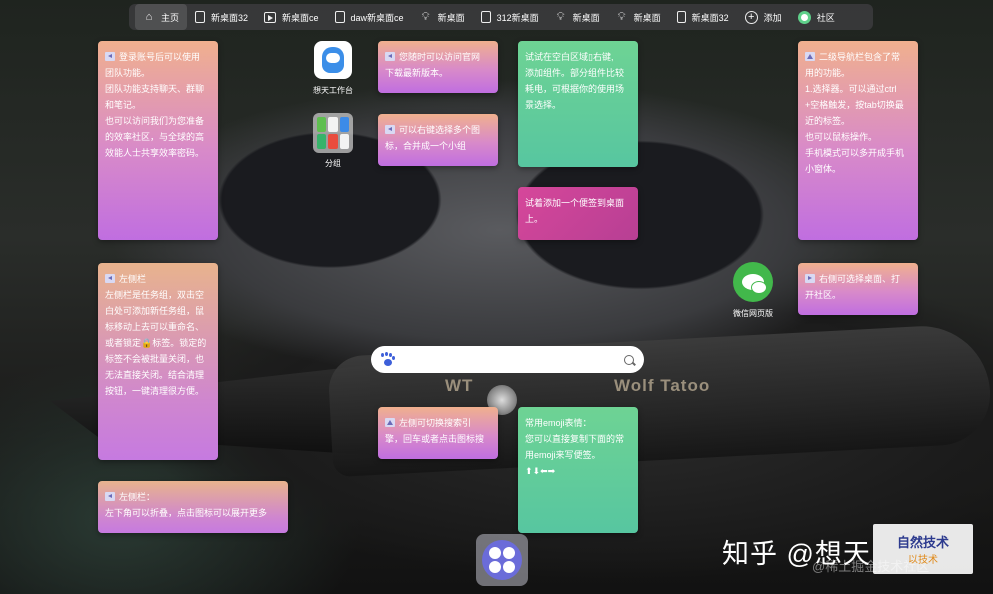  I want to click on app-group-label: 分组, so click(333, 163).